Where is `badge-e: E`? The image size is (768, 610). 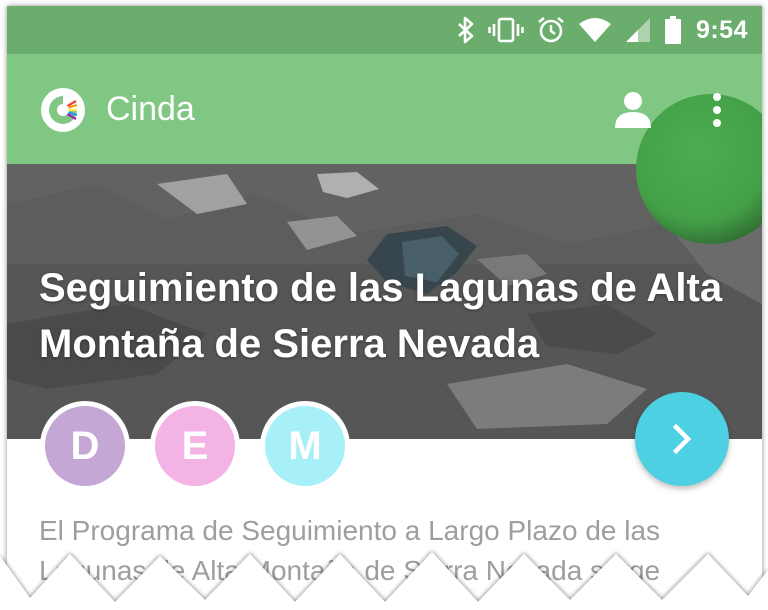
badge-e: E is located at coordinates (195, 446).